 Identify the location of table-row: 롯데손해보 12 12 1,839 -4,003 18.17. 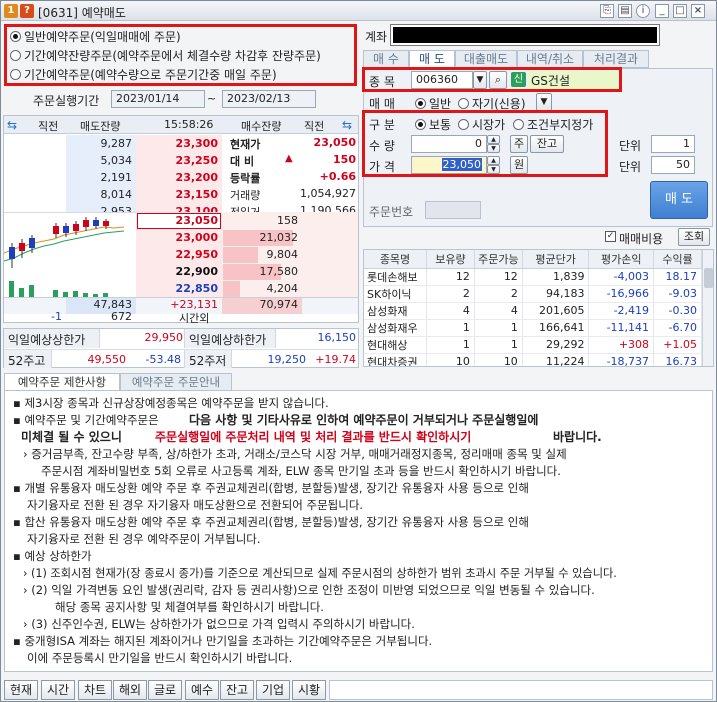
(533, 277).